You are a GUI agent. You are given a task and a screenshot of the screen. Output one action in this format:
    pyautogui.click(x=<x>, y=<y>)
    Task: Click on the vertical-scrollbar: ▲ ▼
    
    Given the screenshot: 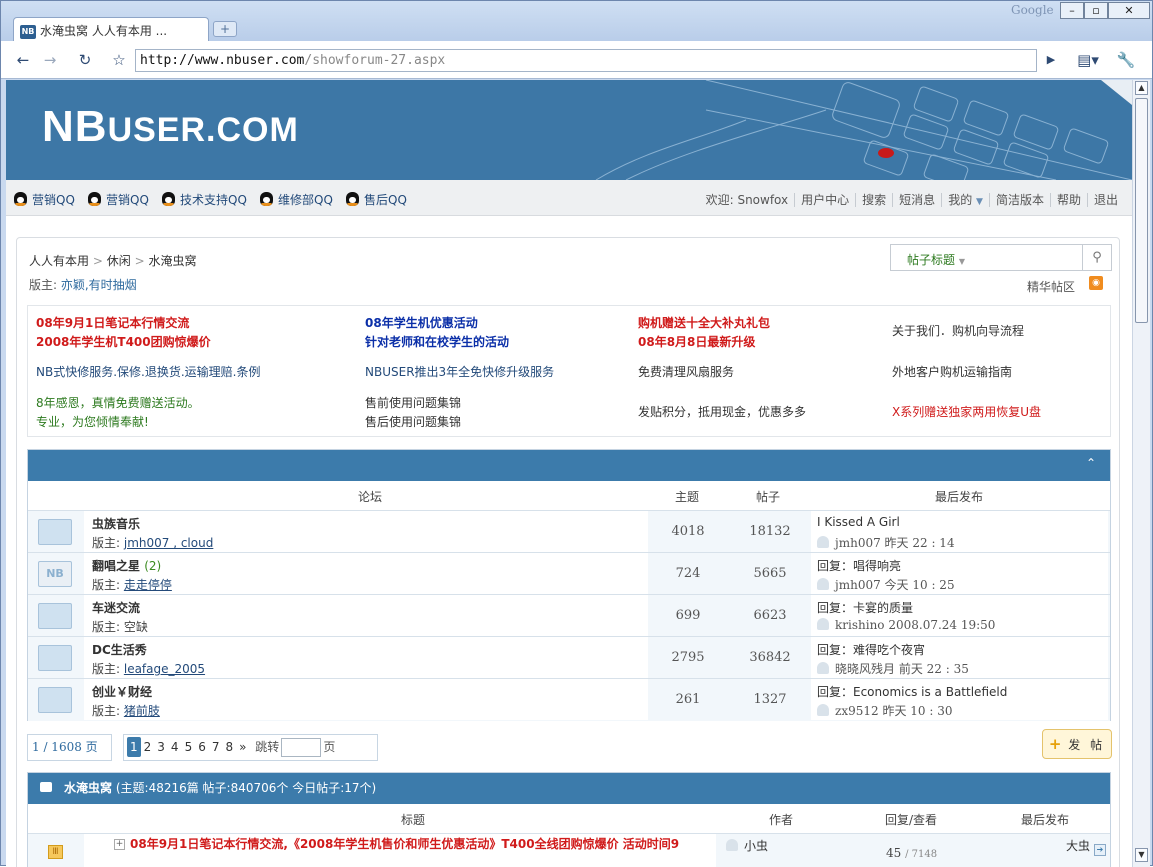 What is the action you would take?
    pyautogui.click(x=1141, y=473)
    